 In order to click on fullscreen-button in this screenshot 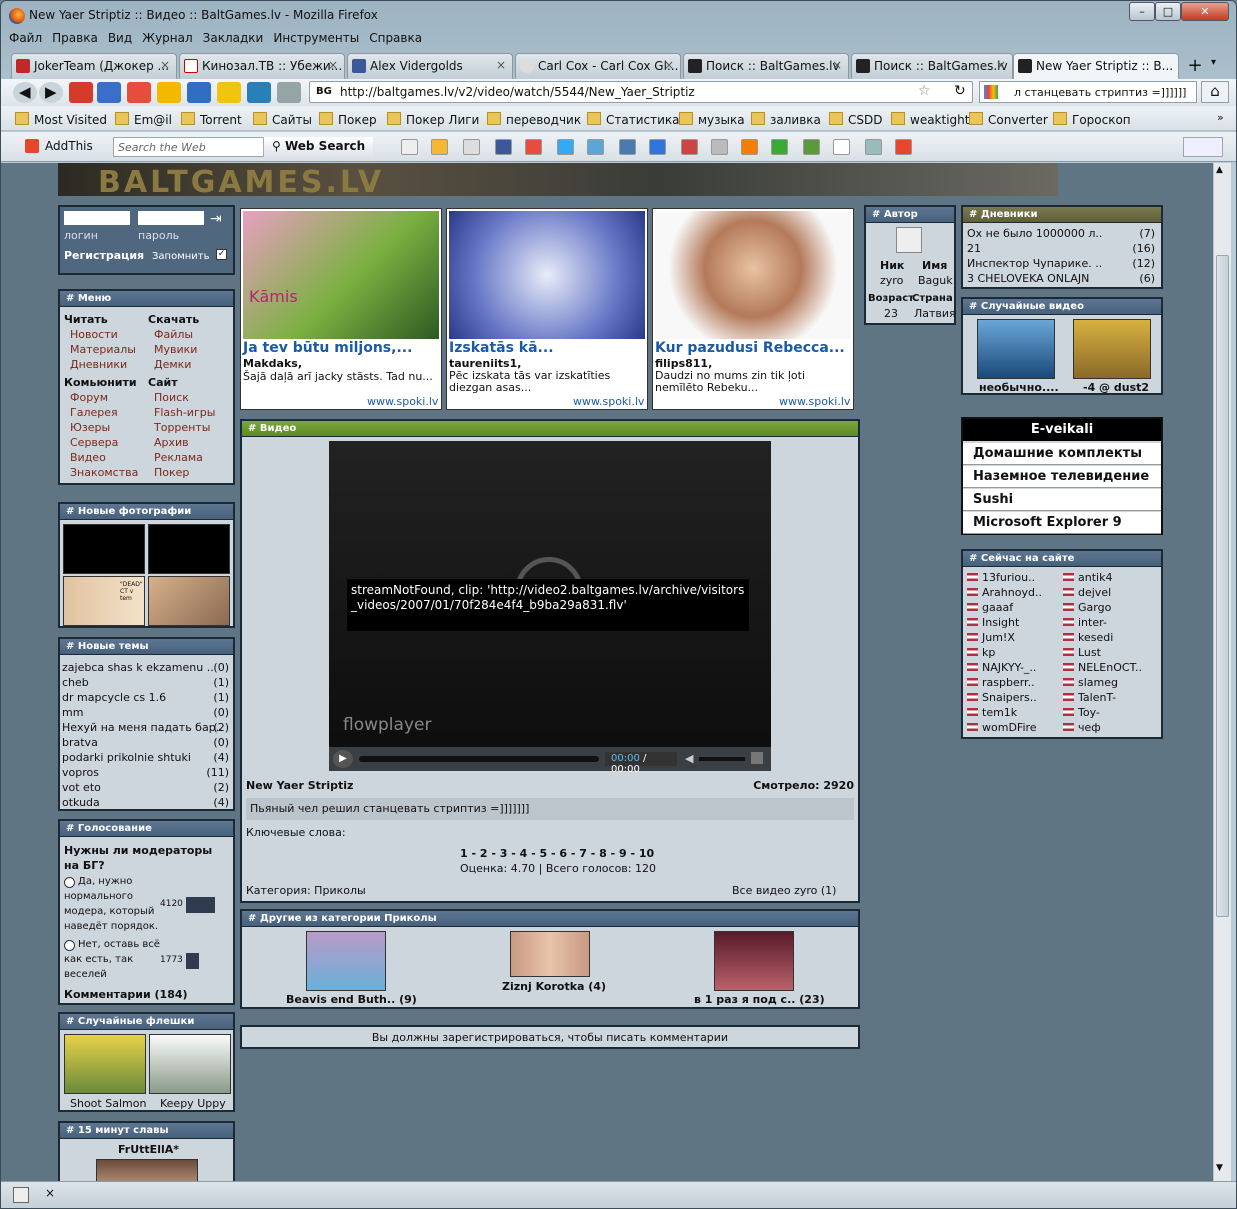, I will do `click(757, 758)`.